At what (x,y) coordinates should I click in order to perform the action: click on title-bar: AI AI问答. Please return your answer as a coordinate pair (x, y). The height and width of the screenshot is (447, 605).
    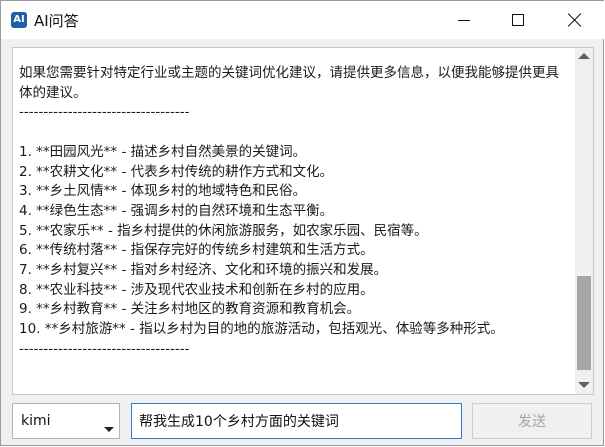
    Looking at the image, I should click on (302, 20).